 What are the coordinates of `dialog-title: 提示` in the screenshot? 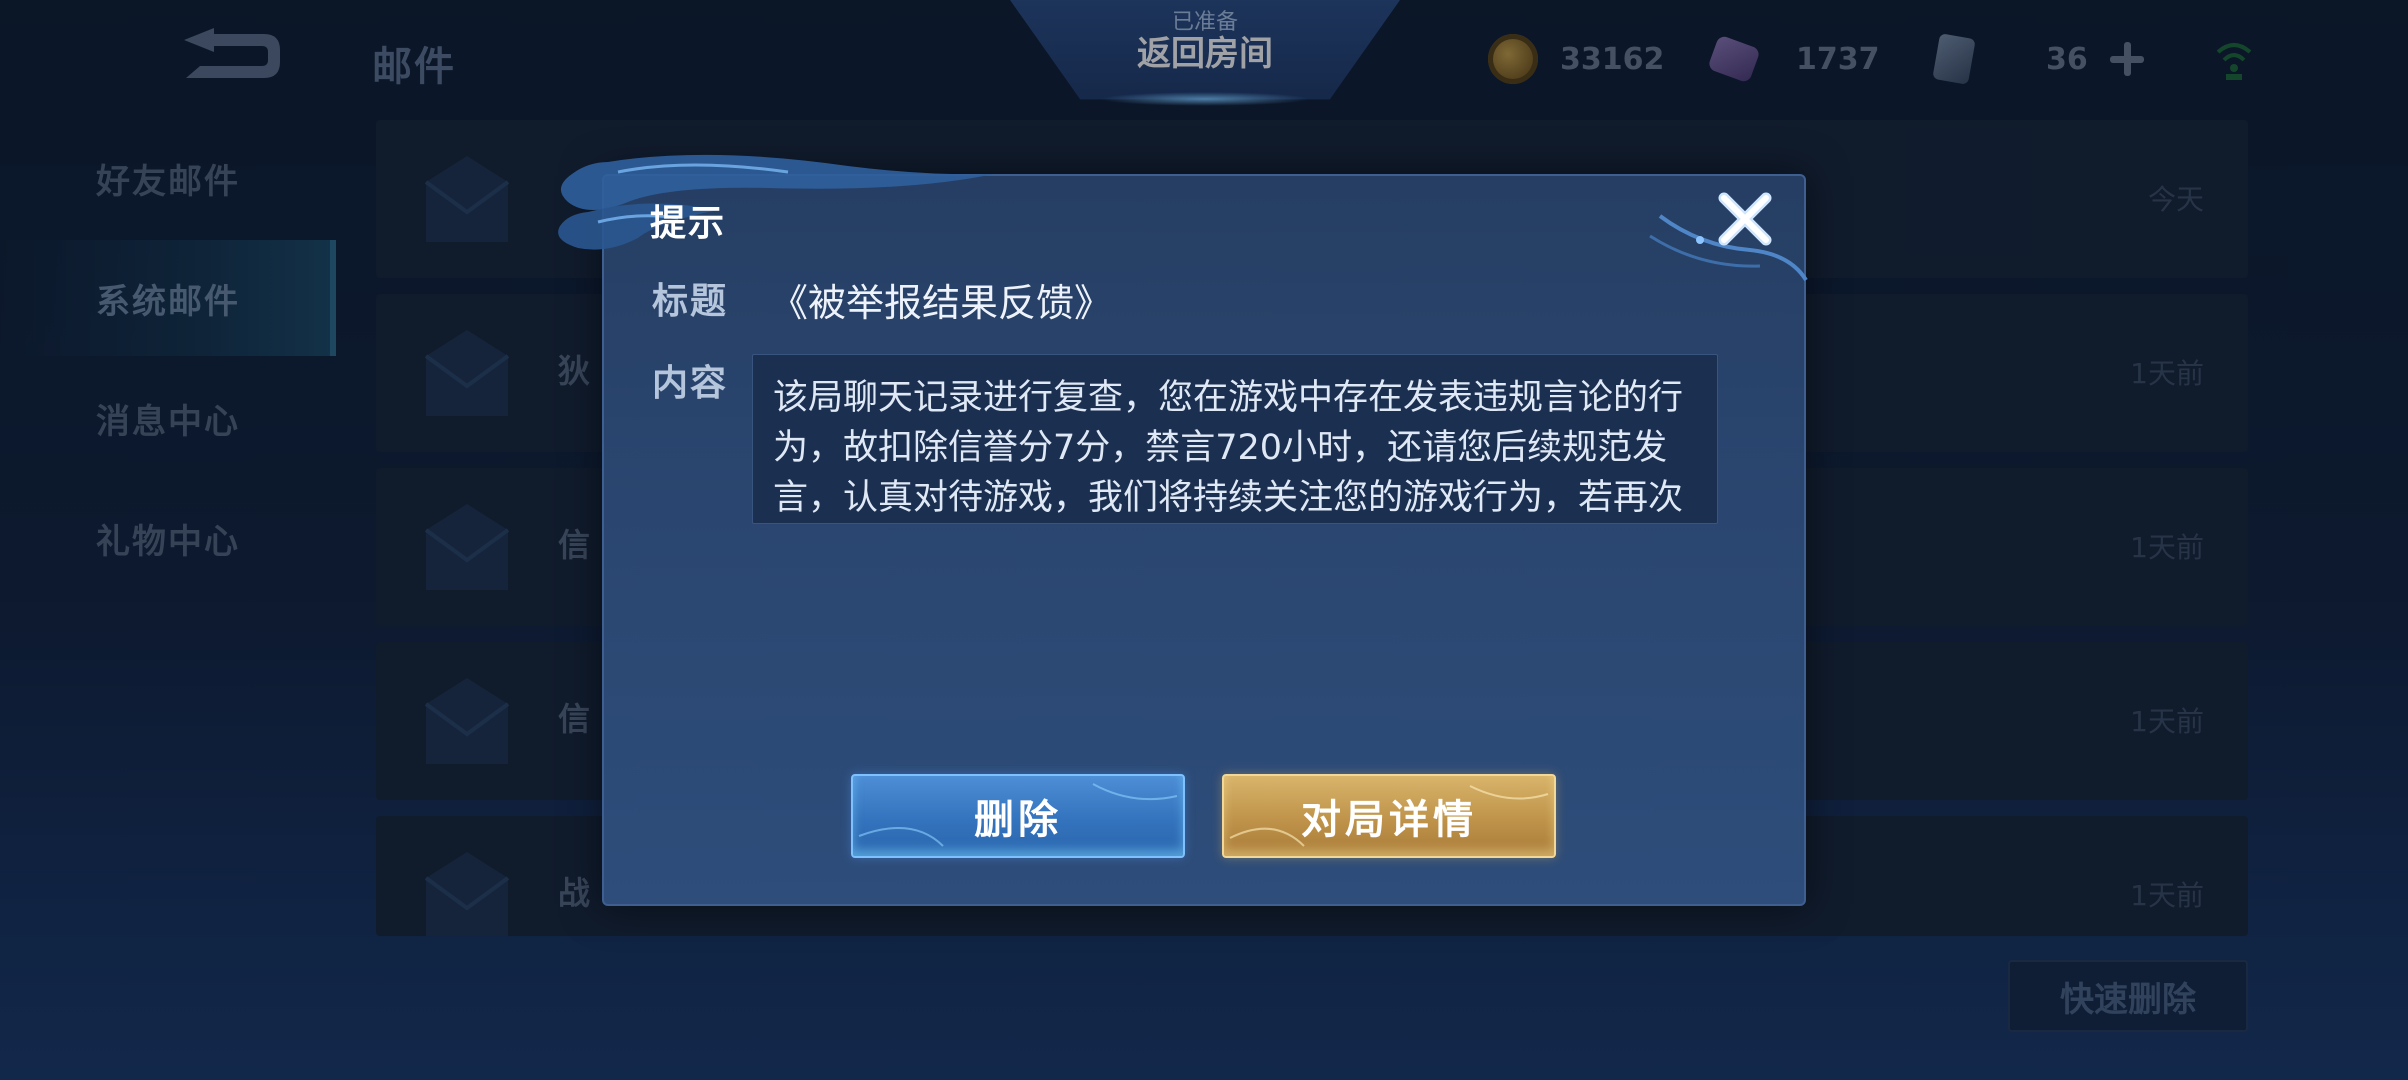 It's located at (688, 223).